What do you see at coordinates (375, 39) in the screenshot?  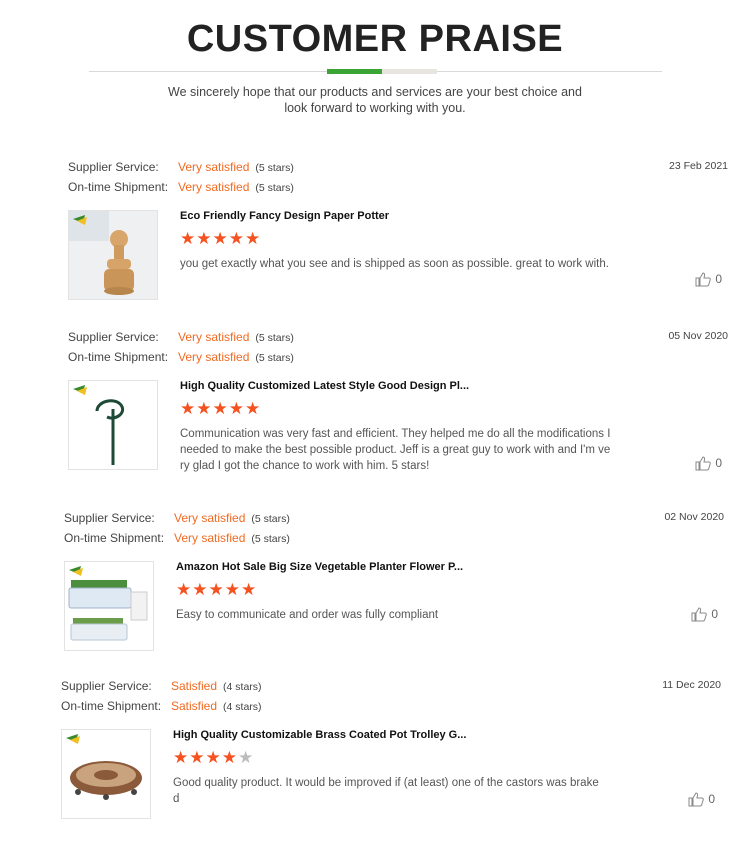 I see `page-title: CUSTOMER PRAISE` at bounding box center [375, 39].